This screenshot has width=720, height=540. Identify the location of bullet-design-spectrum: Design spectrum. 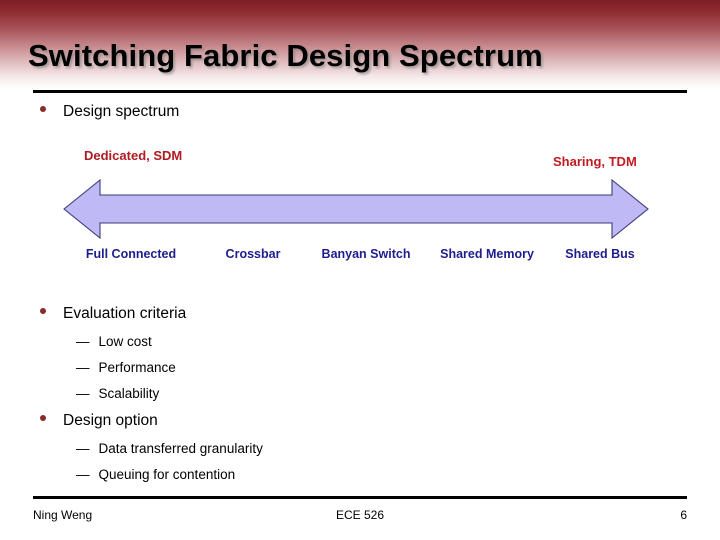
(109, 112).